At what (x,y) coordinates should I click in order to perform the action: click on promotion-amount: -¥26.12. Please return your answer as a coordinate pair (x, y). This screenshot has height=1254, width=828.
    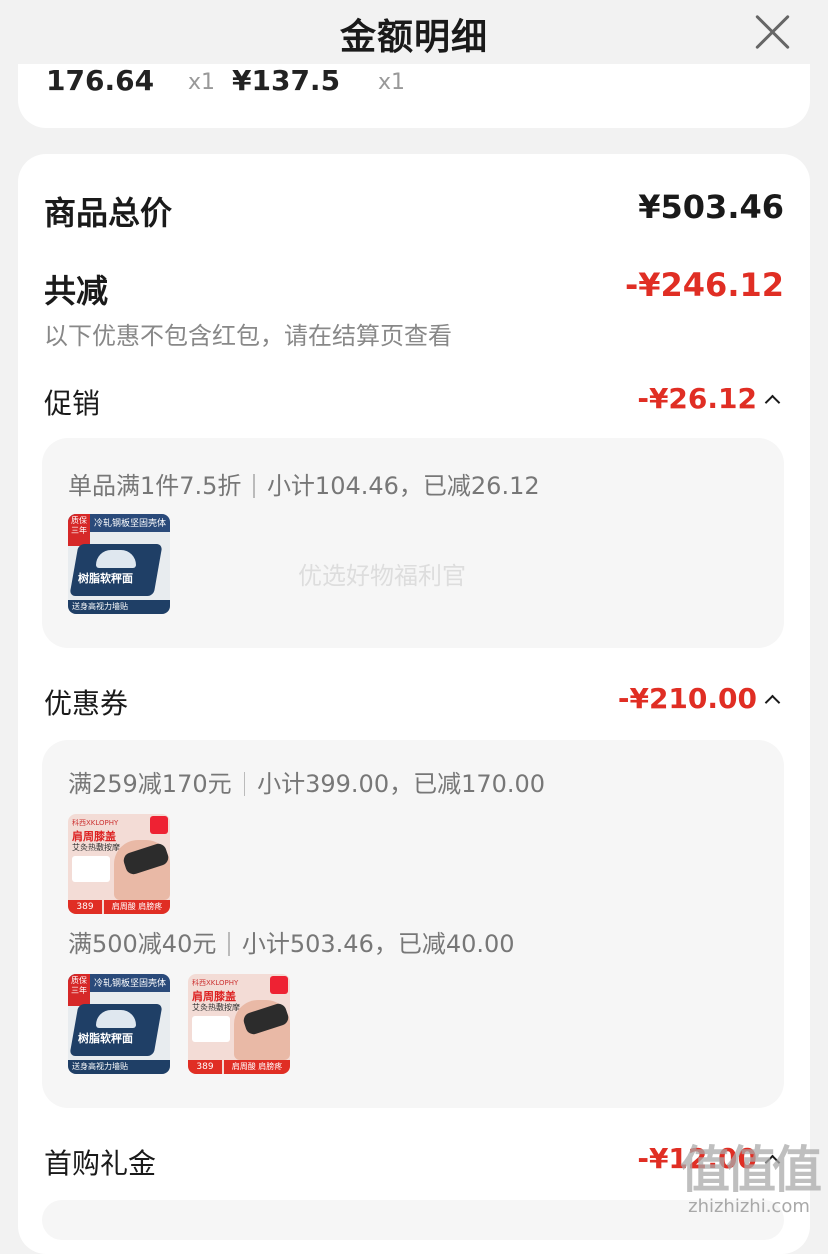
    Looking at the image, I should click on (697, 398).